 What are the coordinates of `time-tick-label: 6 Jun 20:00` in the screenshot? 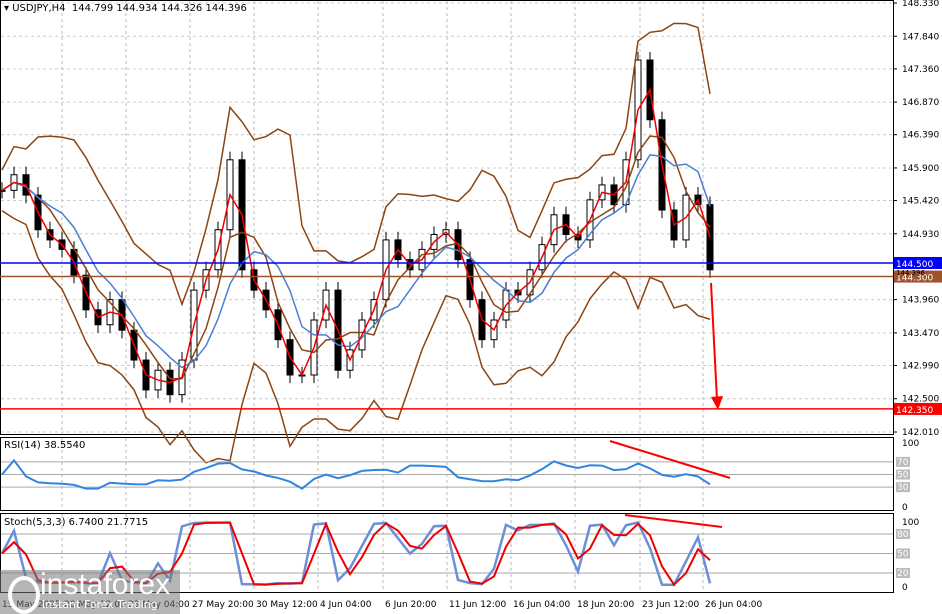 It's located at (411, 605).